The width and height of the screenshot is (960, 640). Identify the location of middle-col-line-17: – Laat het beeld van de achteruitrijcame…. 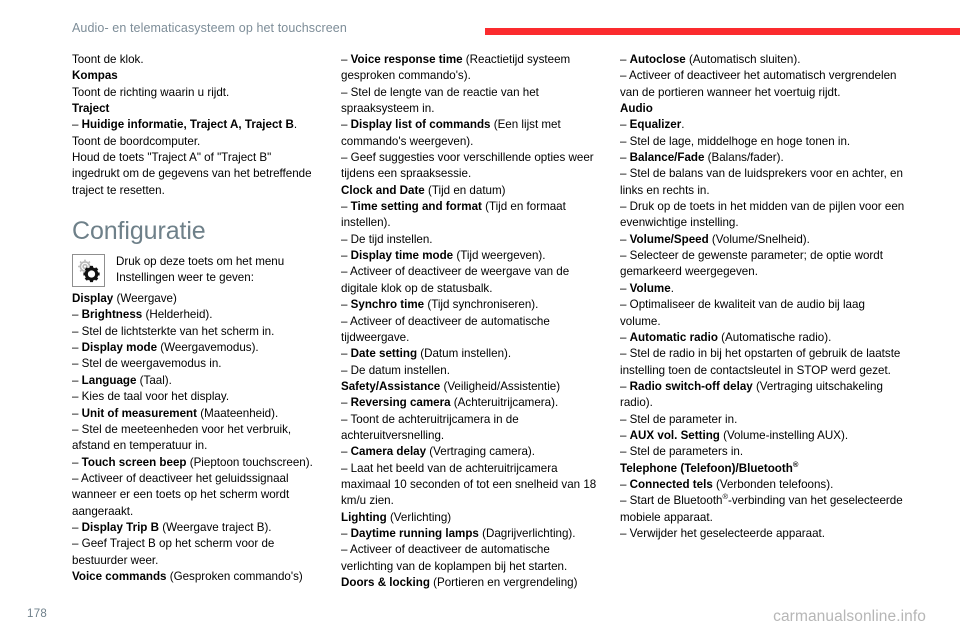
(470, 485).